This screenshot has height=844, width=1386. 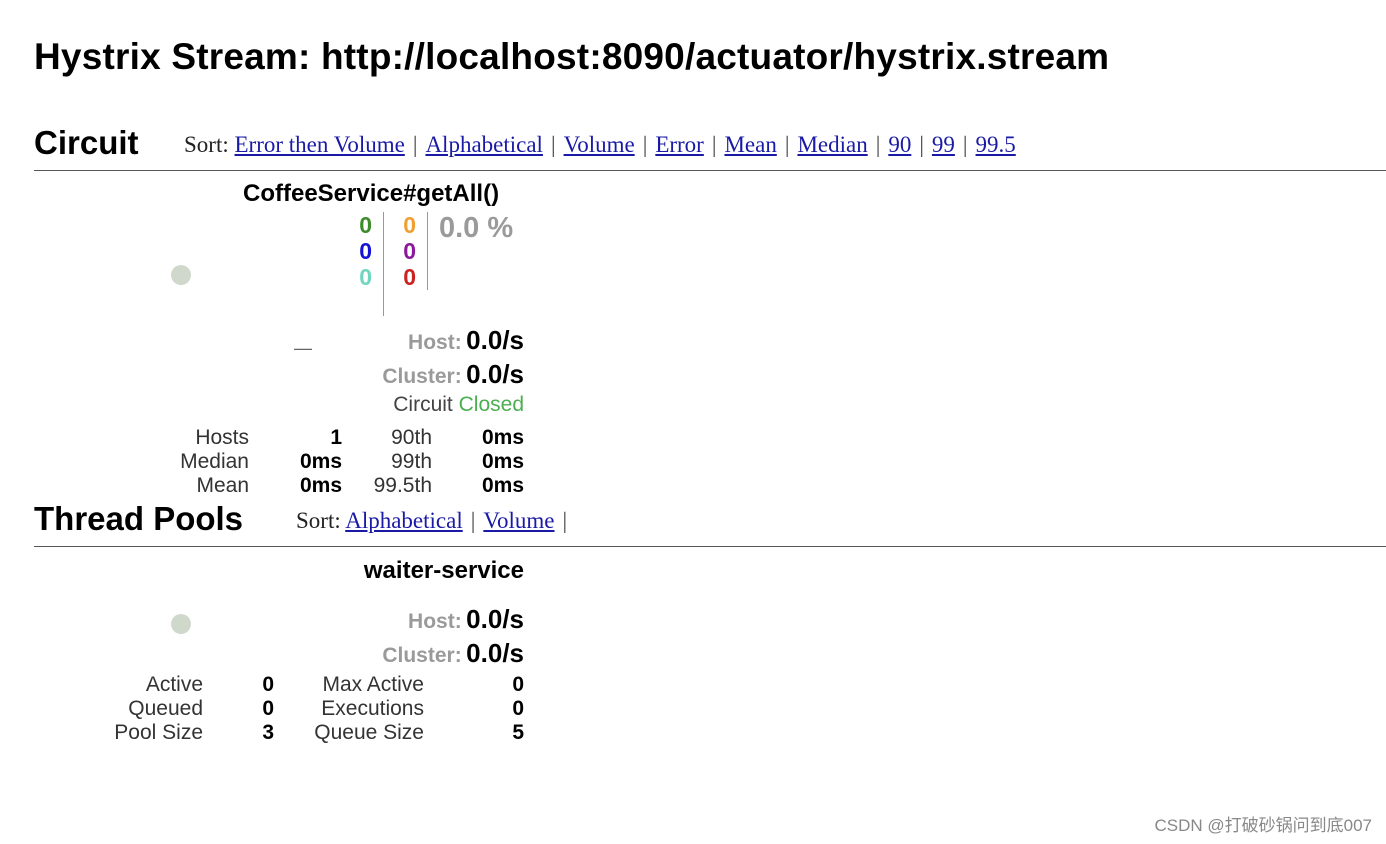 I want to click on pool-queue-size-label: Queue Size, so click(x=369, y=732).